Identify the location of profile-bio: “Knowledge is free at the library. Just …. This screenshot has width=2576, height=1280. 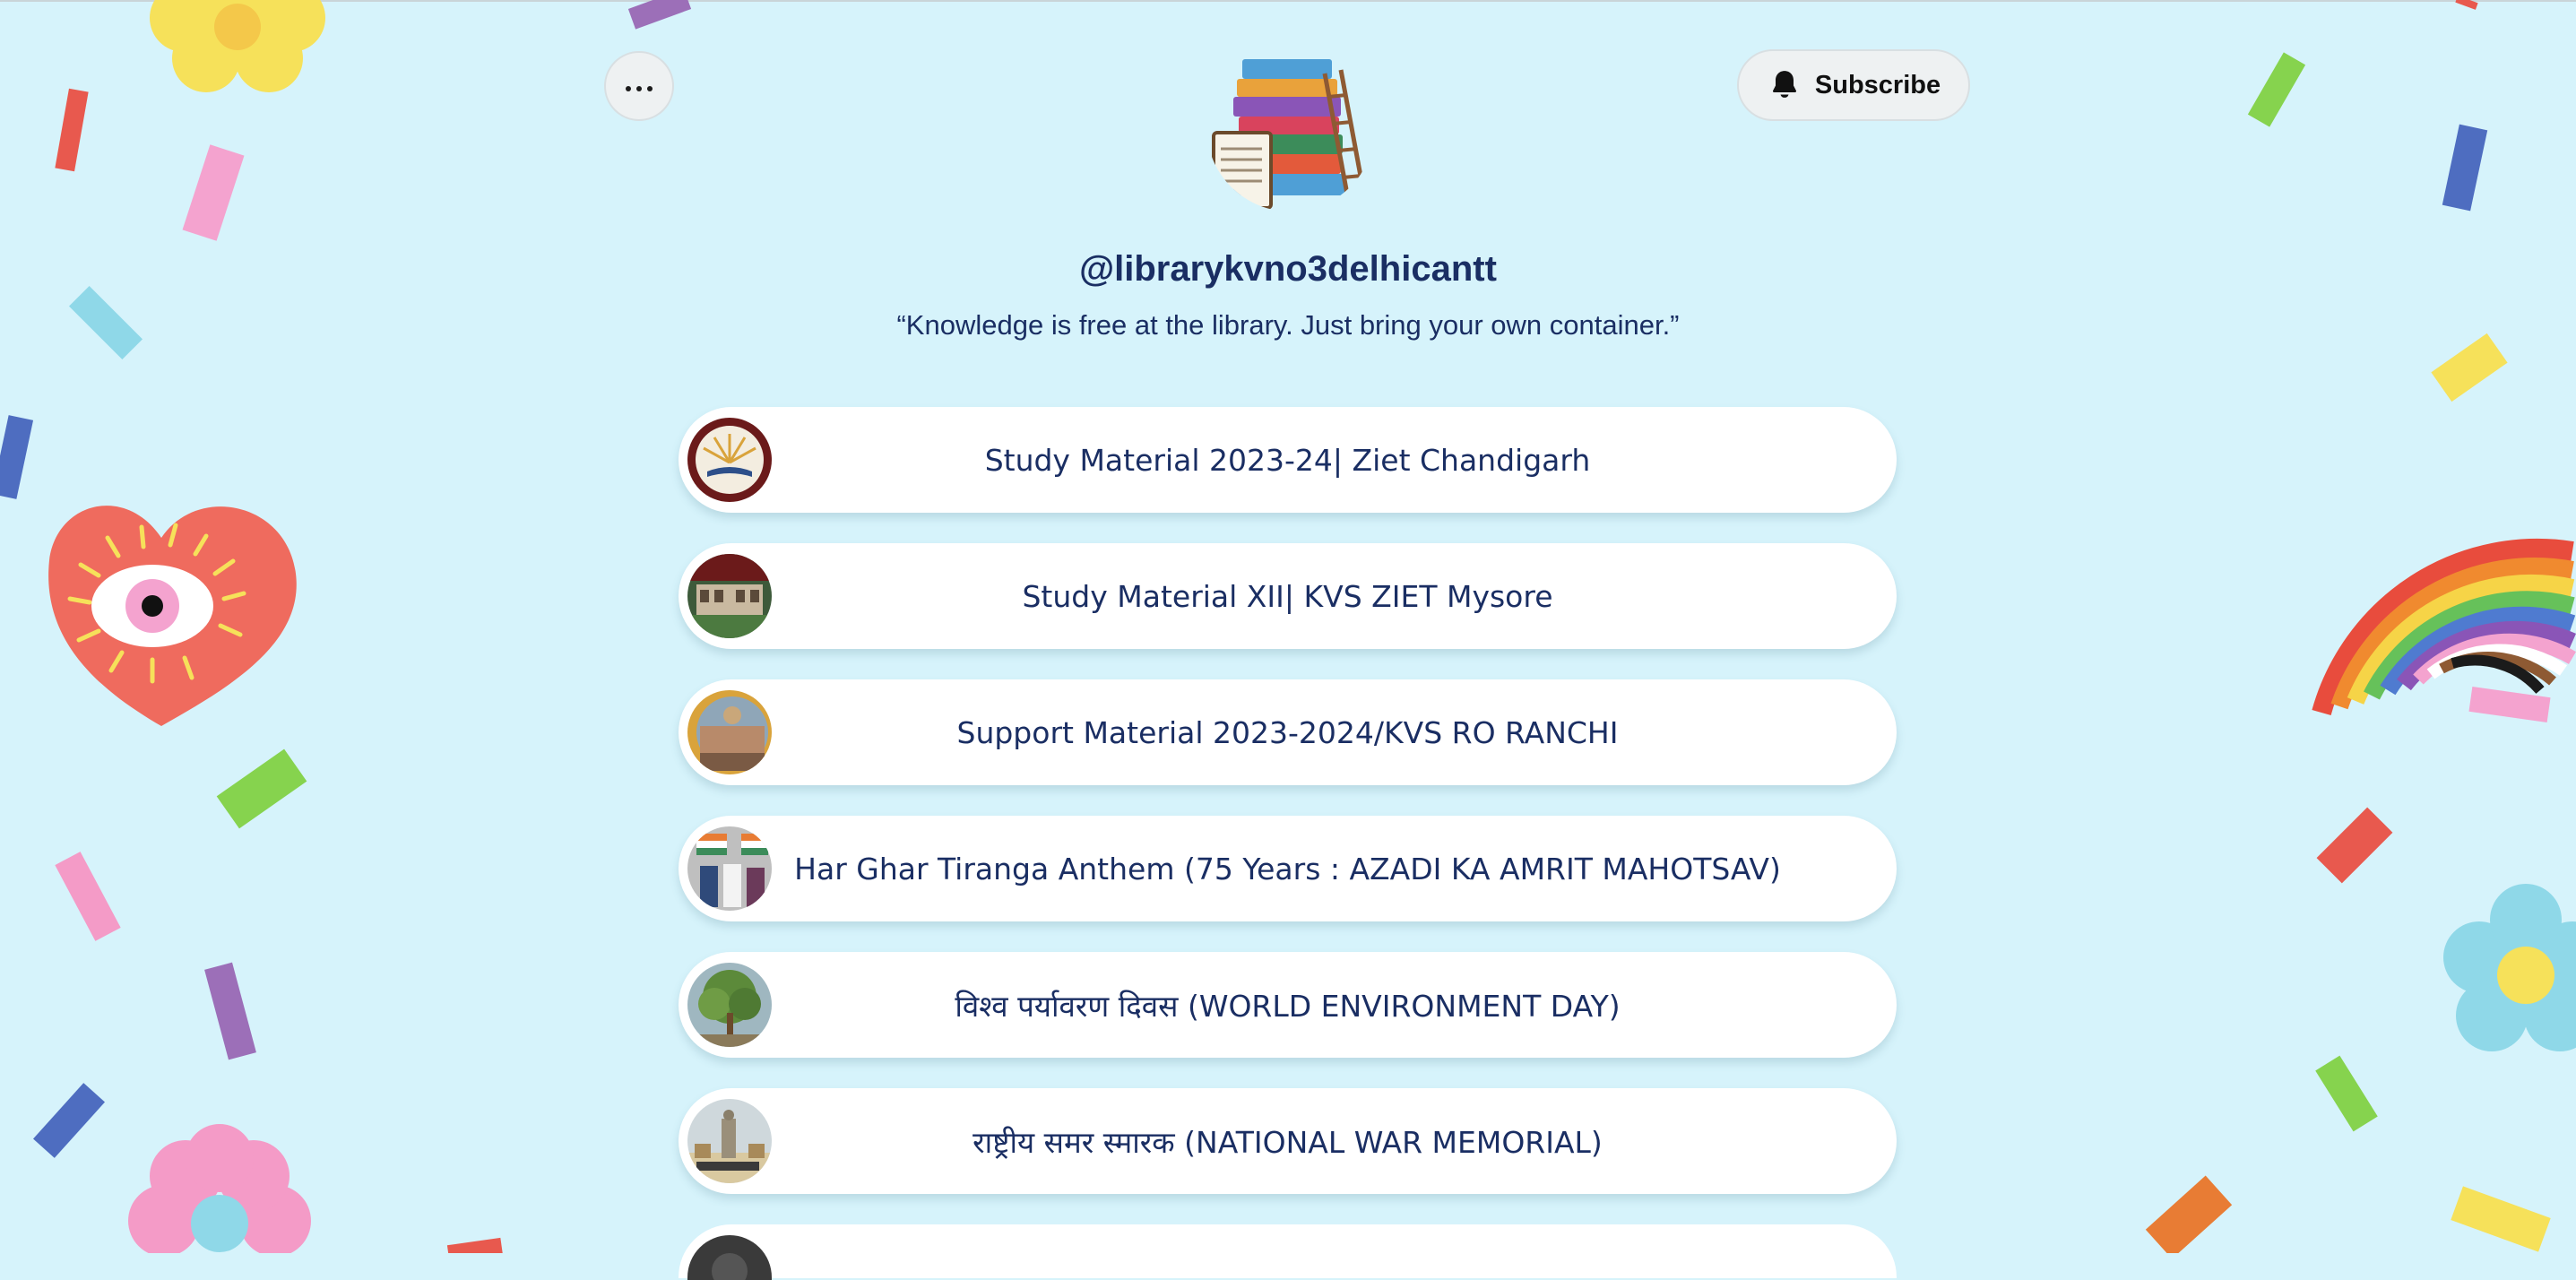
(1288, 325).